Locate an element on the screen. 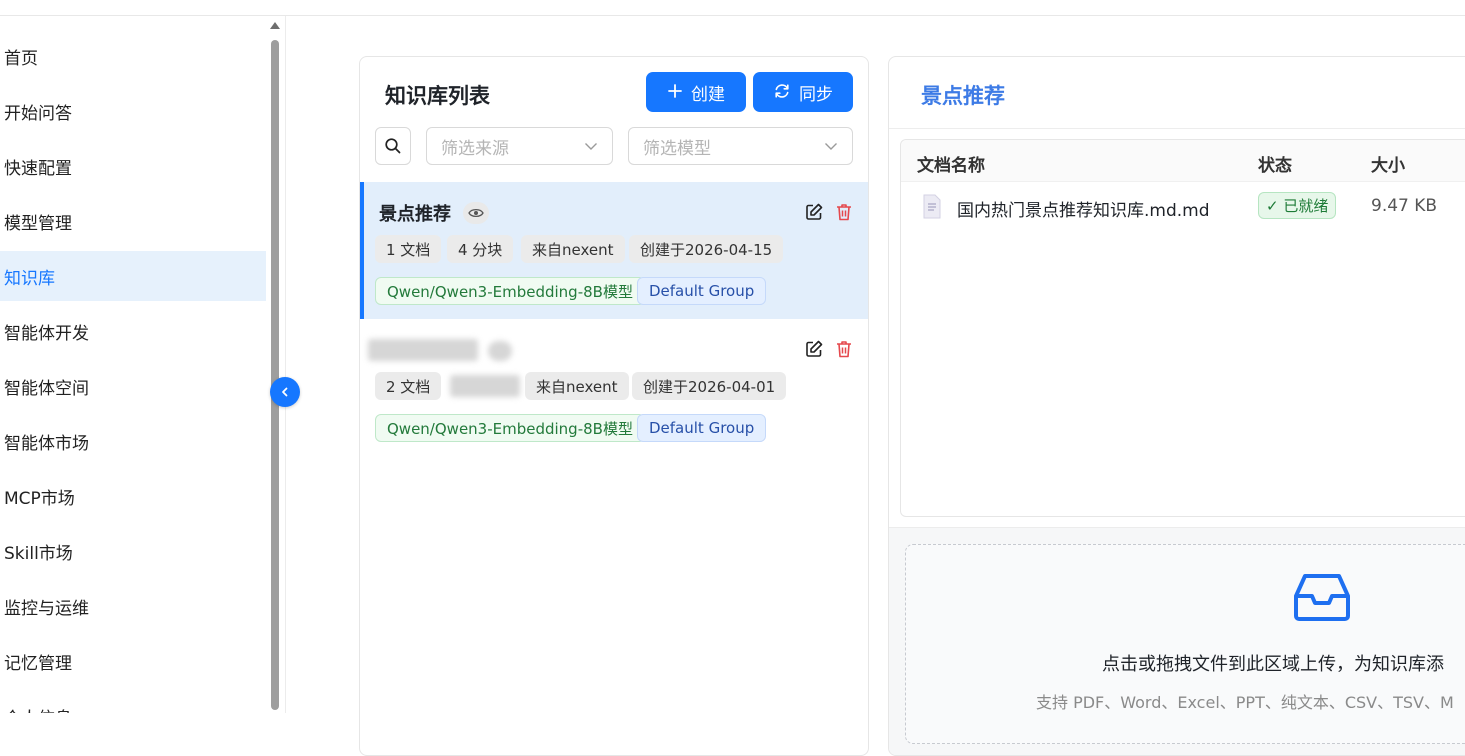  document-size: 9.47 KB is located at coordinates (1404, 206).